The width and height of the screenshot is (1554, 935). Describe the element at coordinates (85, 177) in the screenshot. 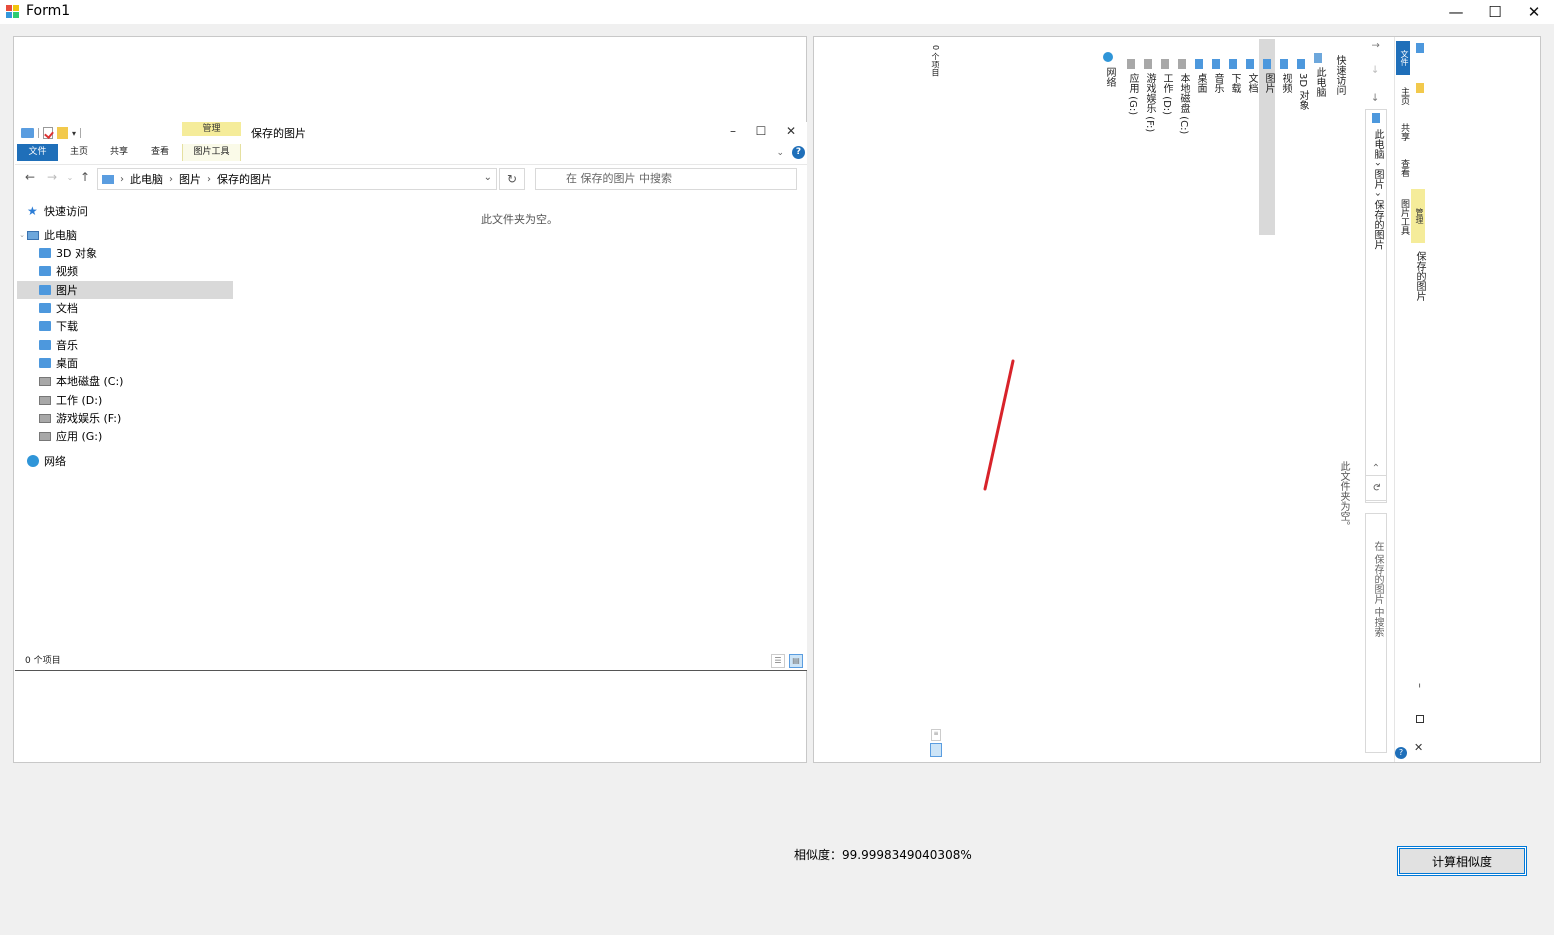

I see `up-icon: ↑` at that location.